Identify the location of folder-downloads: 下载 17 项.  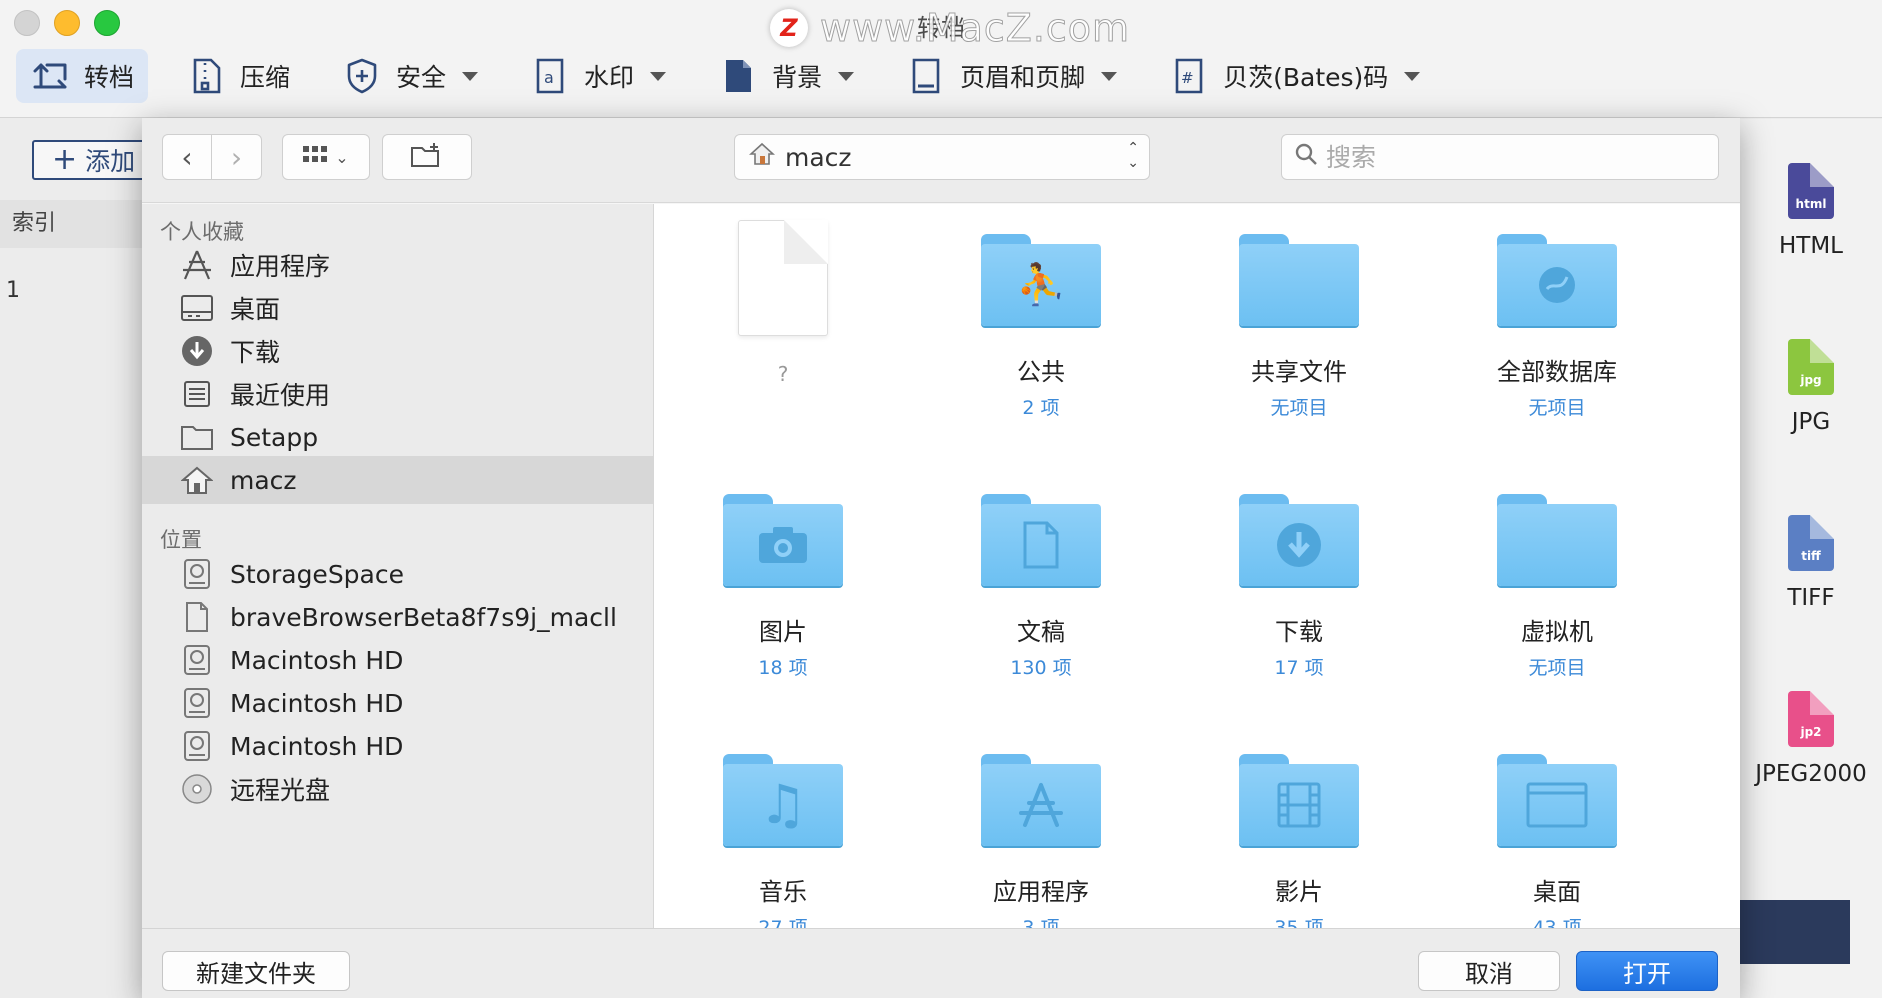
(1299, 585).